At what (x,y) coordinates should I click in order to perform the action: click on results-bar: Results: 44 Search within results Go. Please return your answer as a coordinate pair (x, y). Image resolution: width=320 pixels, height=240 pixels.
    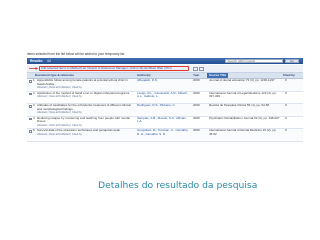
    Looking at the image, I should click on (165, 61).